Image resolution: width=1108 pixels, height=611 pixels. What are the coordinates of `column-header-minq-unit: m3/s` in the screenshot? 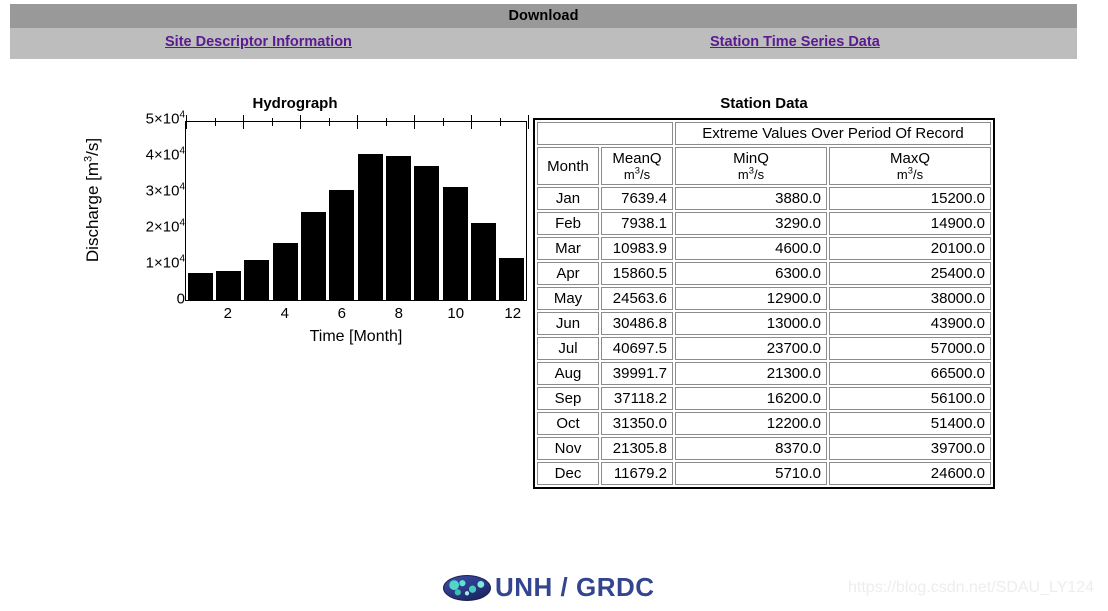 It's located at (751, 173).